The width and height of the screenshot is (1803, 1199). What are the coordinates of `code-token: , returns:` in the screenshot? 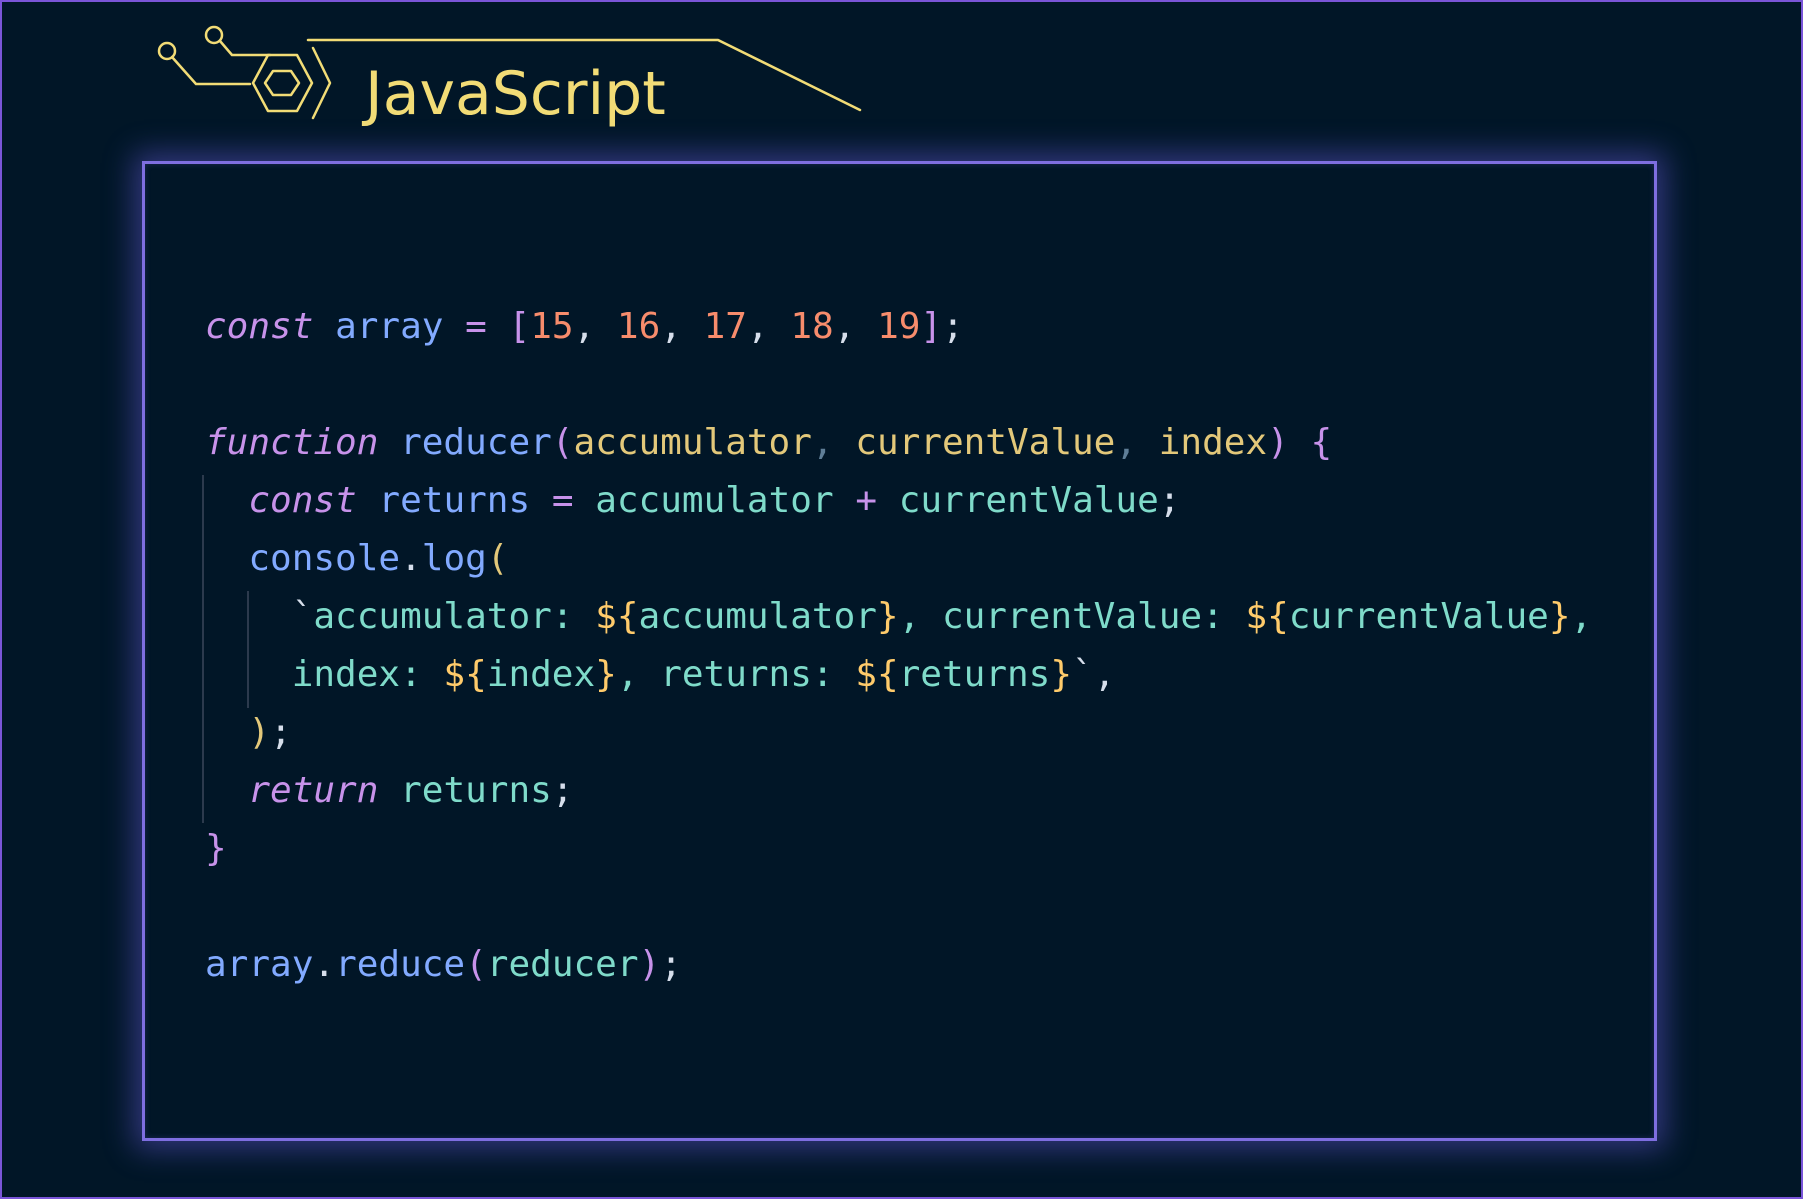 It's located at (736, 674).